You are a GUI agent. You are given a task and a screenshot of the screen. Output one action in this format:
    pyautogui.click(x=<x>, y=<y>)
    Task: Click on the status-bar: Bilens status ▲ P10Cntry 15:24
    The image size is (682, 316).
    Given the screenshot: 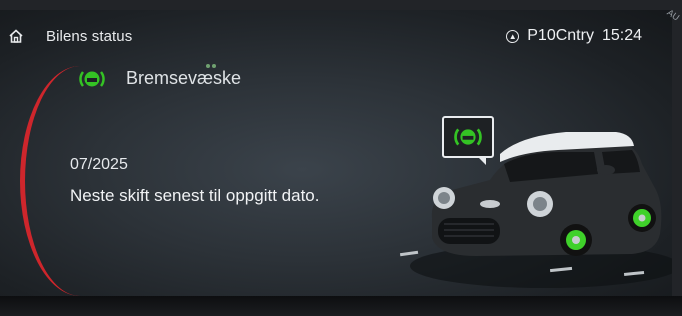 What is the action you would take?
    pyautogui.click(x=336, y=37)
    